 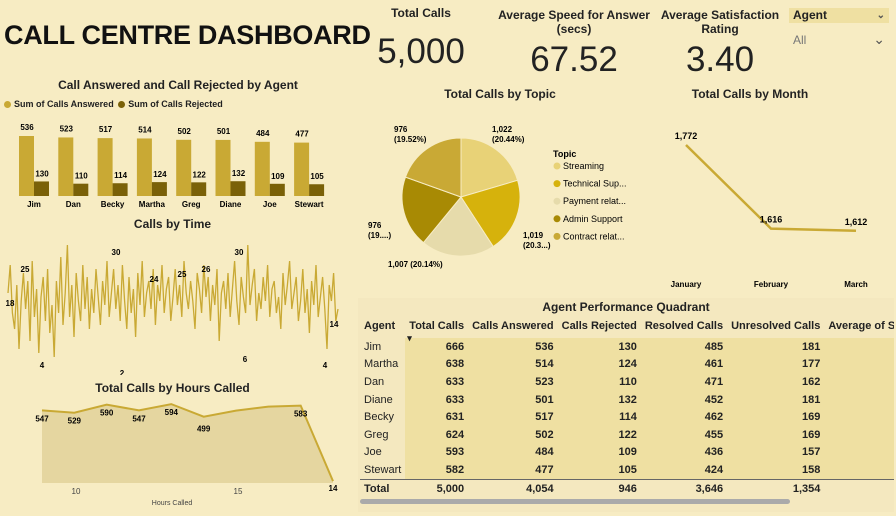 I want to click on table-cell: 455, so click(x=684, y=434).